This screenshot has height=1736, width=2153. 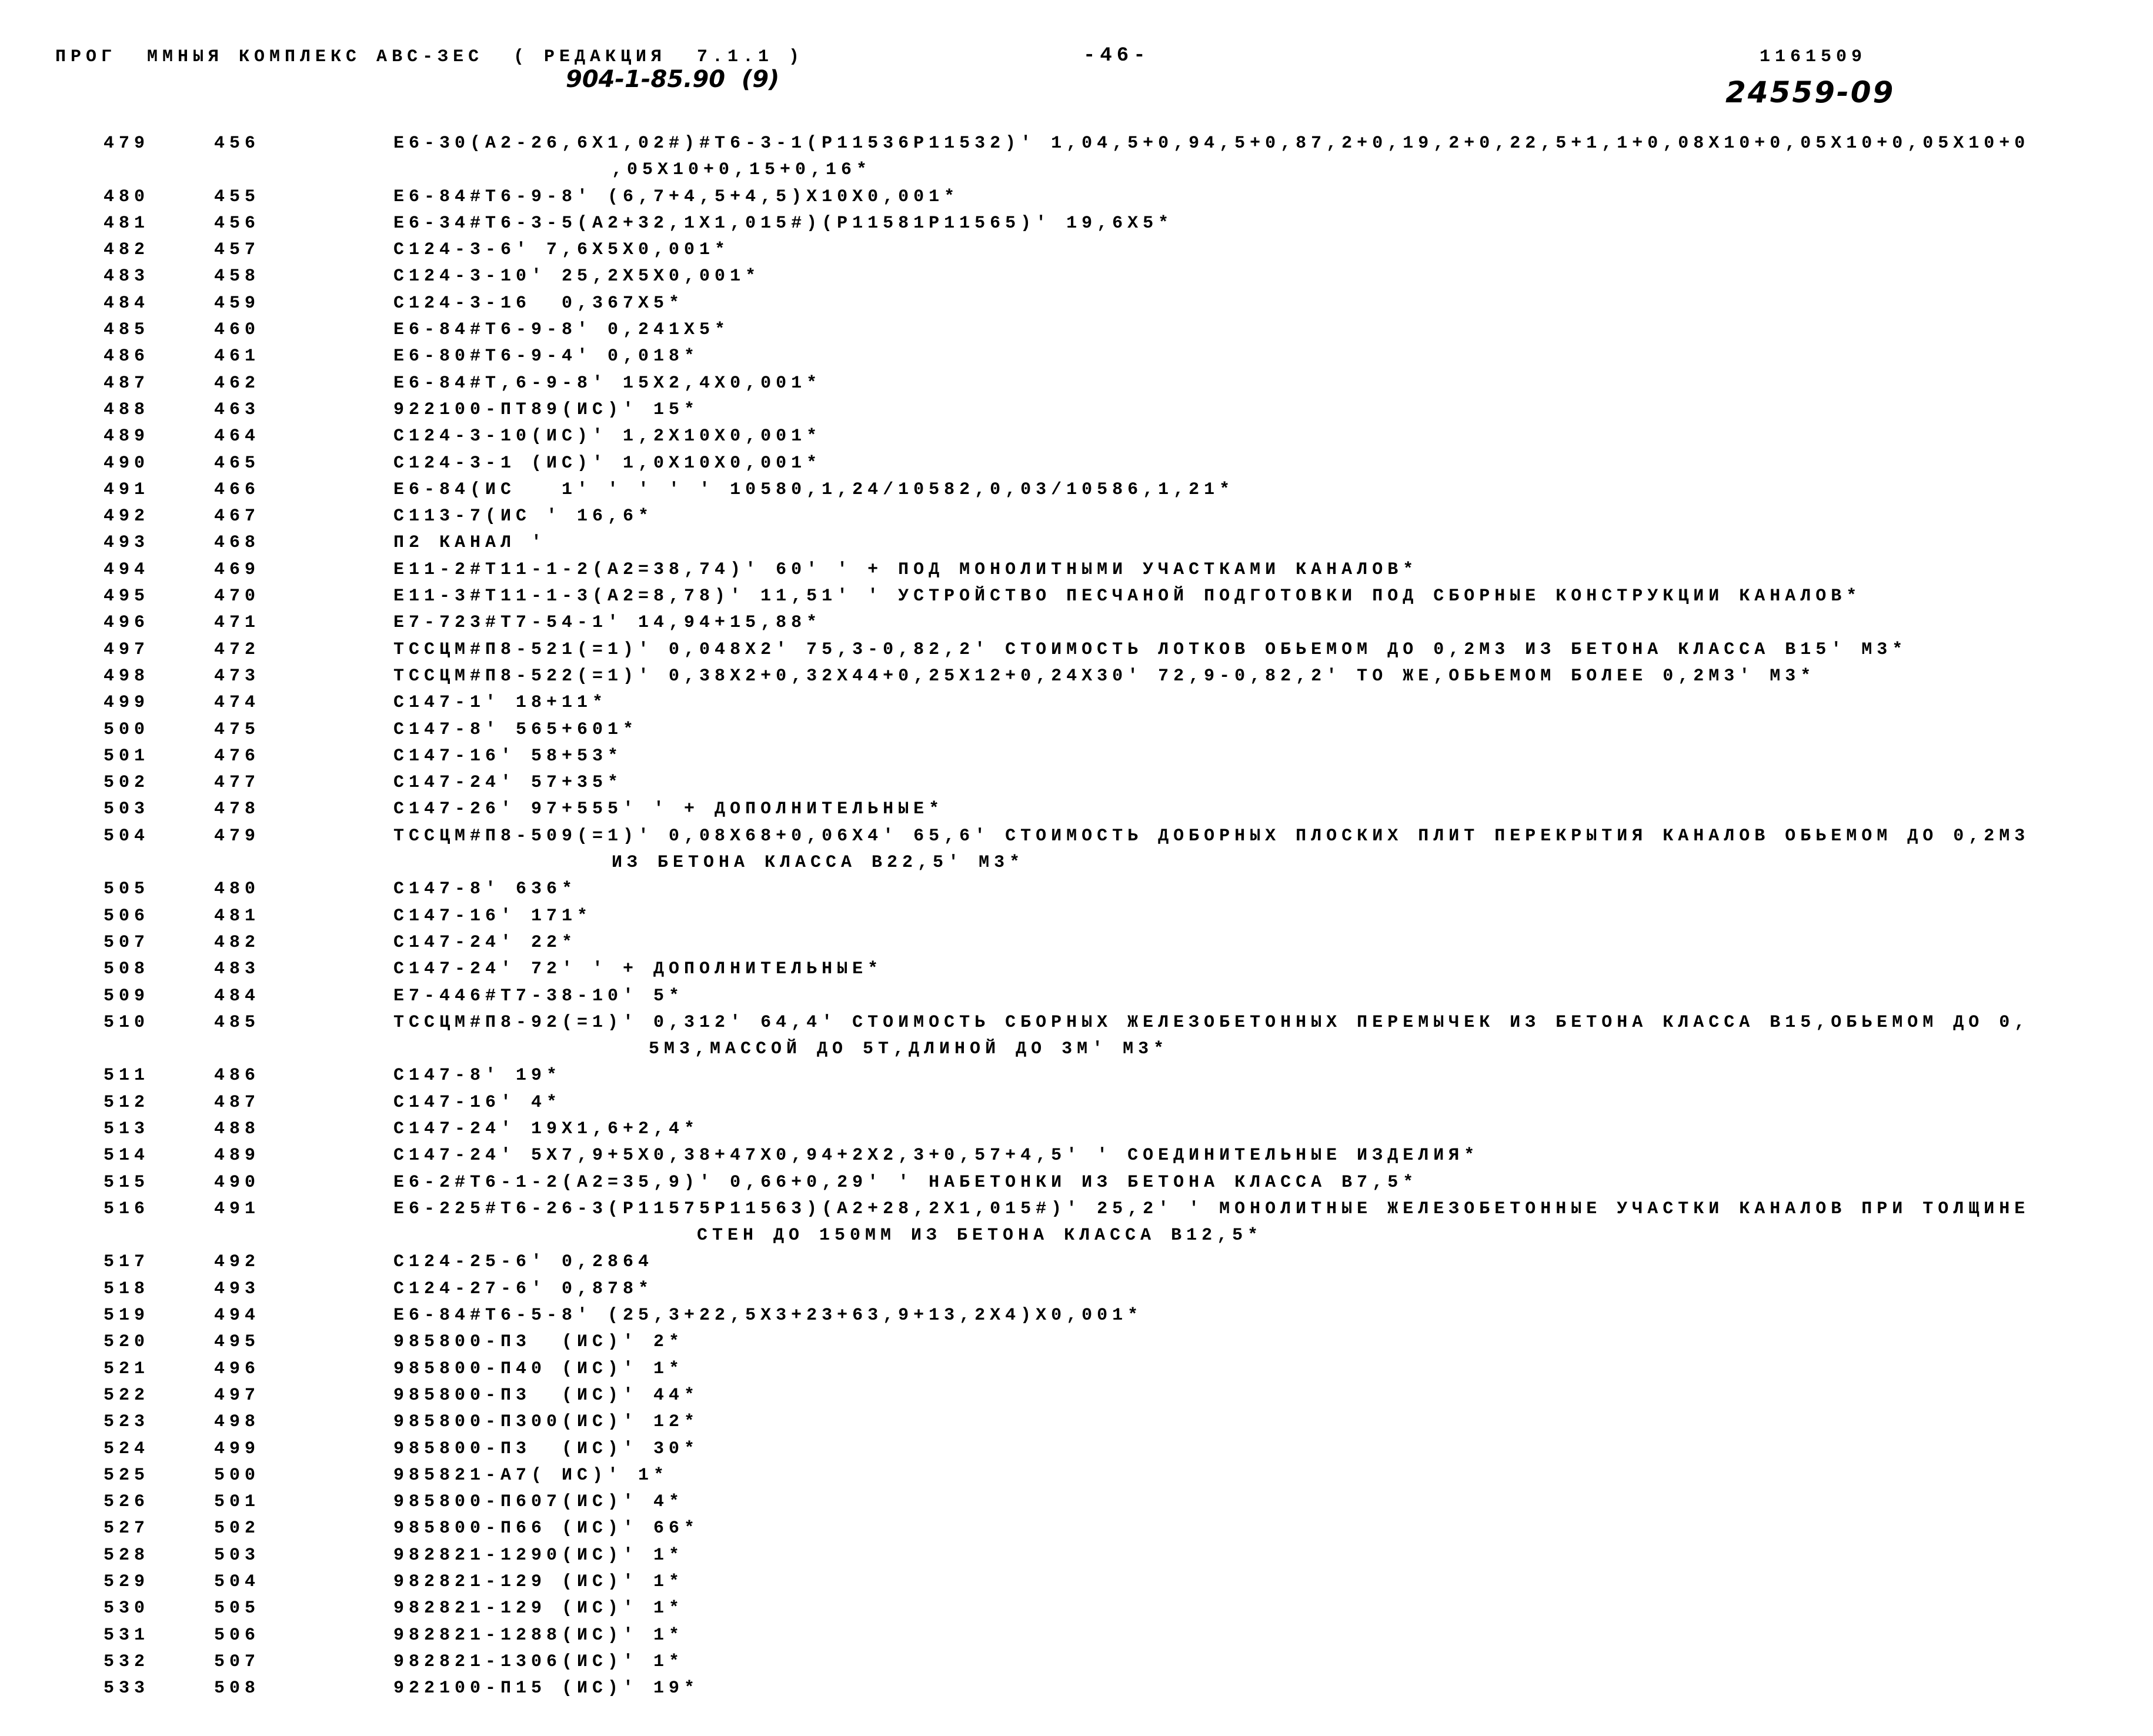 What do you see at coordinates (1076, 516) in the screenshot?
I see `listing-row: 492 467 C113-7(ИС ' 16,6*` at bounding box center [1076, 516].